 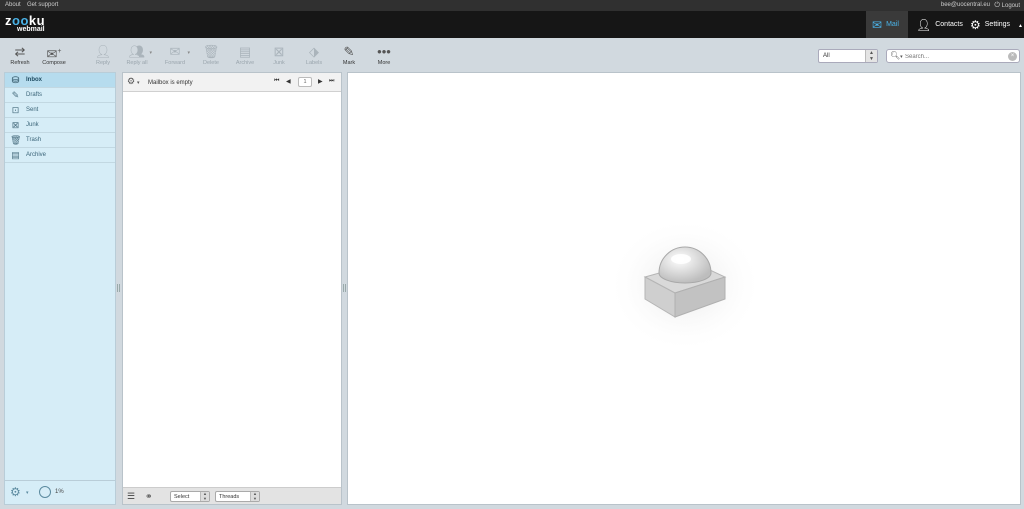 I want to click on support-link: Get support, so click(x=42, y=5).